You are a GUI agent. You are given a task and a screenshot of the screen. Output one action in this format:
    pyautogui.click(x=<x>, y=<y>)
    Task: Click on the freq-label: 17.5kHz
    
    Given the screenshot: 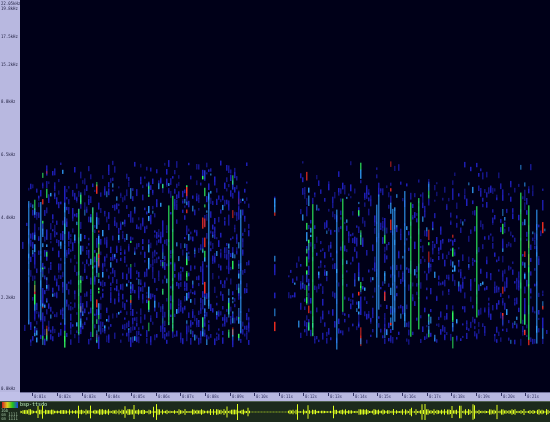 What is the action you would take?
    pyautogui.click(x=9, y=36)
    